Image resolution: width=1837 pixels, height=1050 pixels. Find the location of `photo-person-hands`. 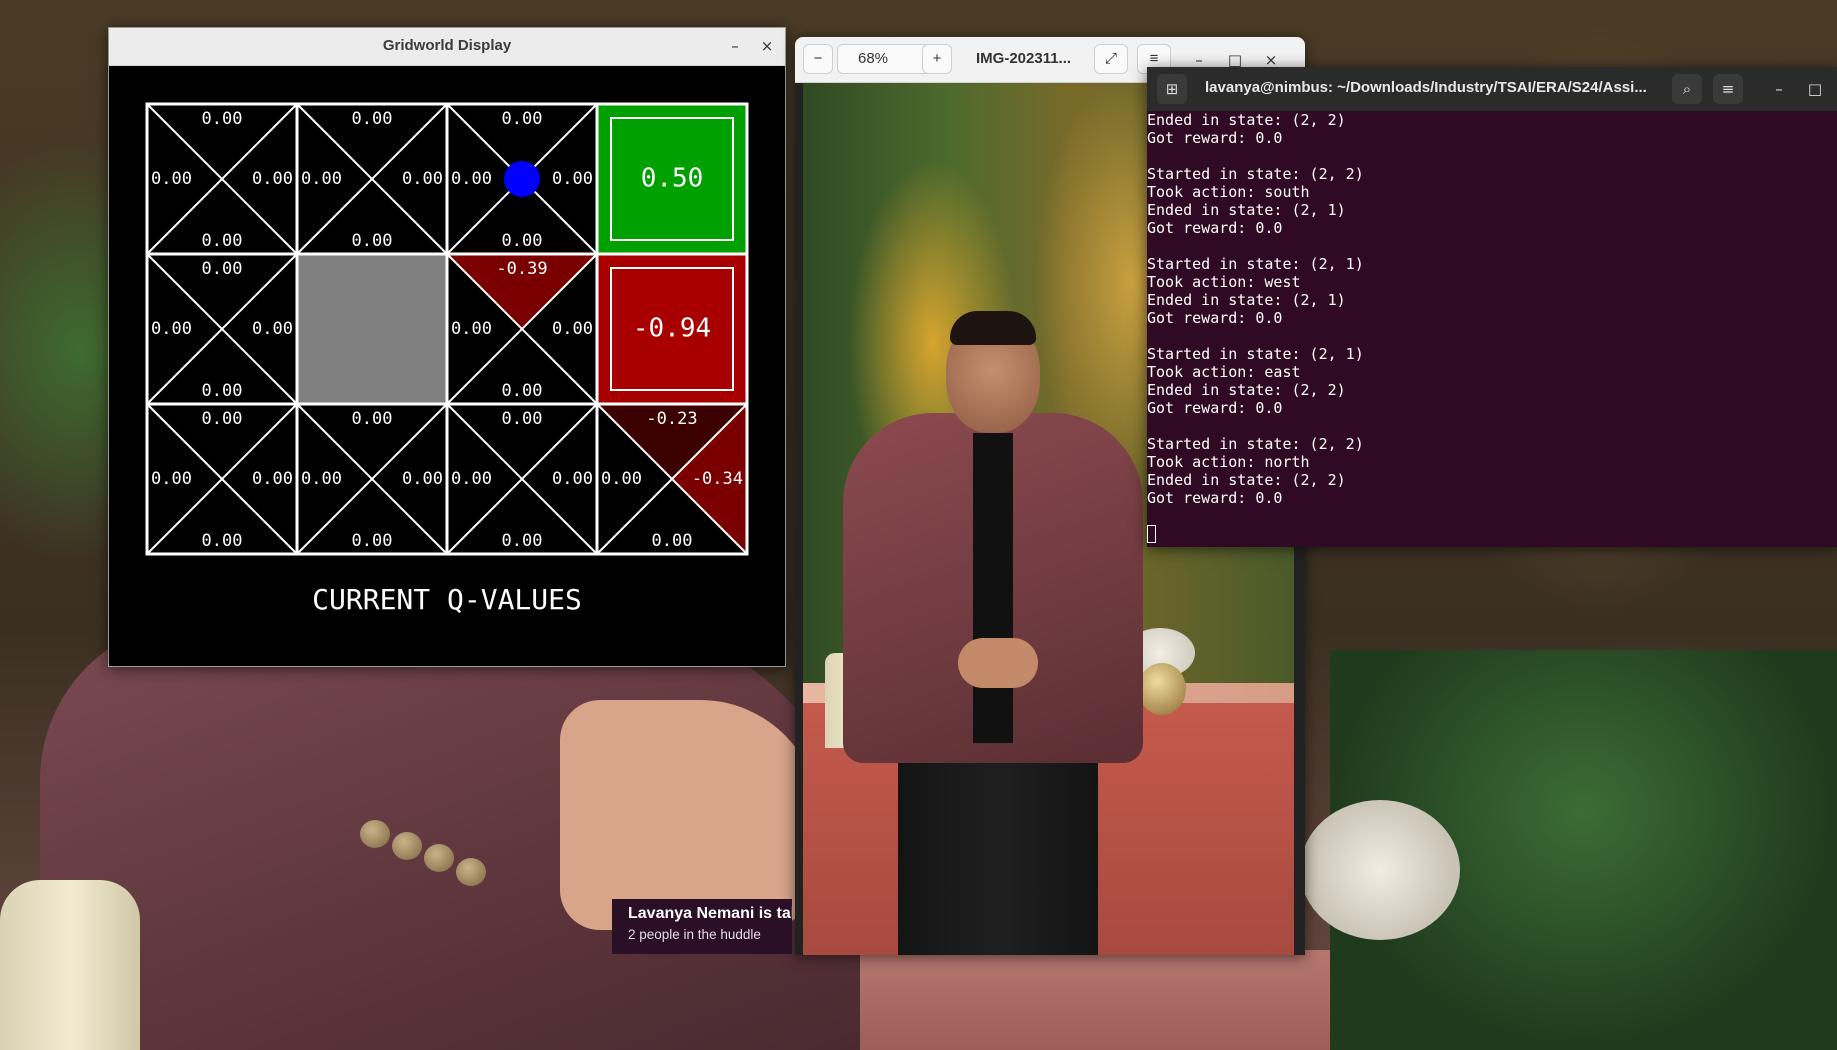

photo-person-hands is located at coordinates (998, 663).